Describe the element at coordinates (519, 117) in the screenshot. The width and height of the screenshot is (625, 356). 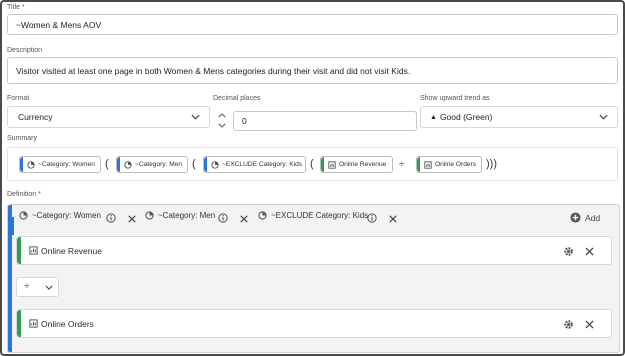
I see `trend-select: ▲ Good (Green)` at that location.